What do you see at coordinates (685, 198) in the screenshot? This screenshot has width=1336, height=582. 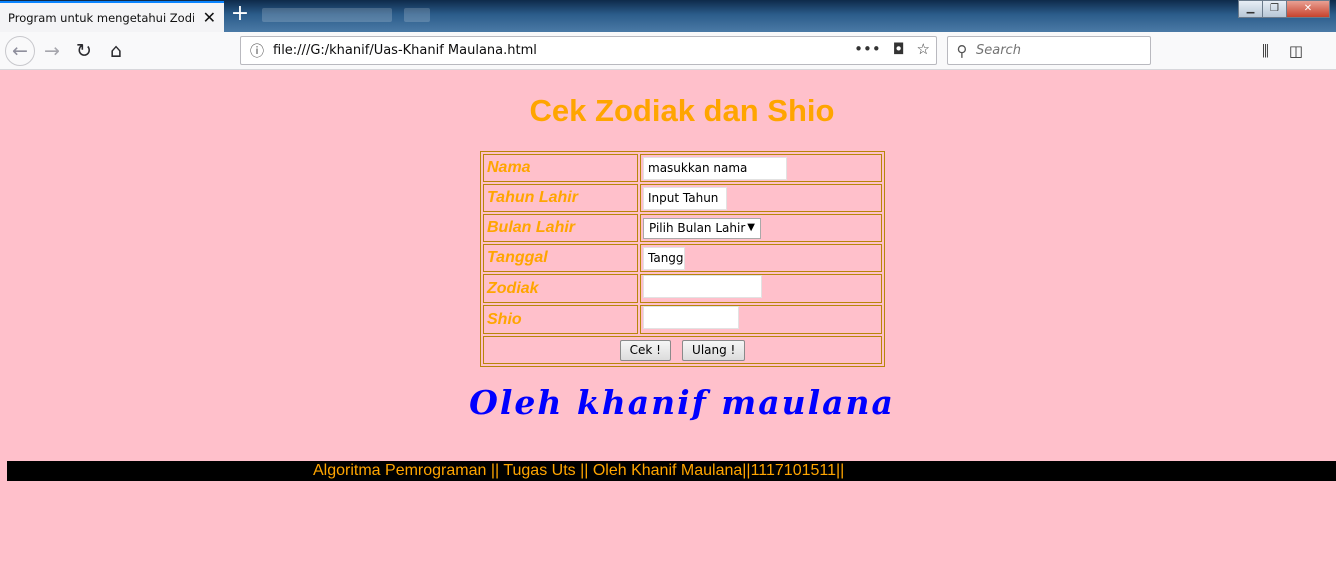 I see `tahun-lahir-input: Input Tahun` at bounding box center [685, 198].